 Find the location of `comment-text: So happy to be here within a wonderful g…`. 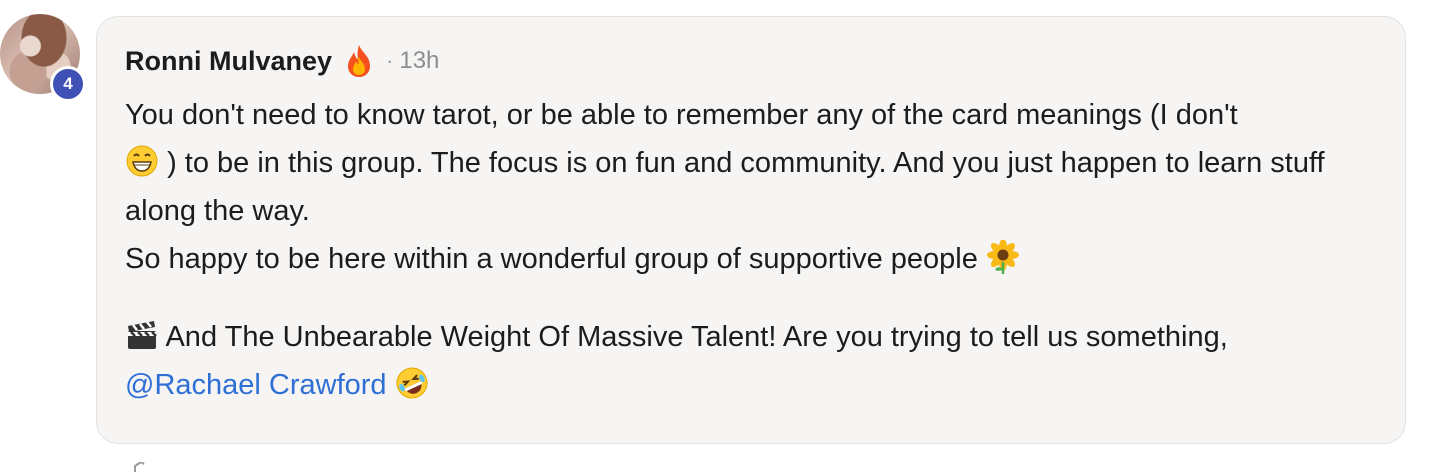

comment-text: So happy to be here within a wonderful g… is located at coordinates (551, 259).